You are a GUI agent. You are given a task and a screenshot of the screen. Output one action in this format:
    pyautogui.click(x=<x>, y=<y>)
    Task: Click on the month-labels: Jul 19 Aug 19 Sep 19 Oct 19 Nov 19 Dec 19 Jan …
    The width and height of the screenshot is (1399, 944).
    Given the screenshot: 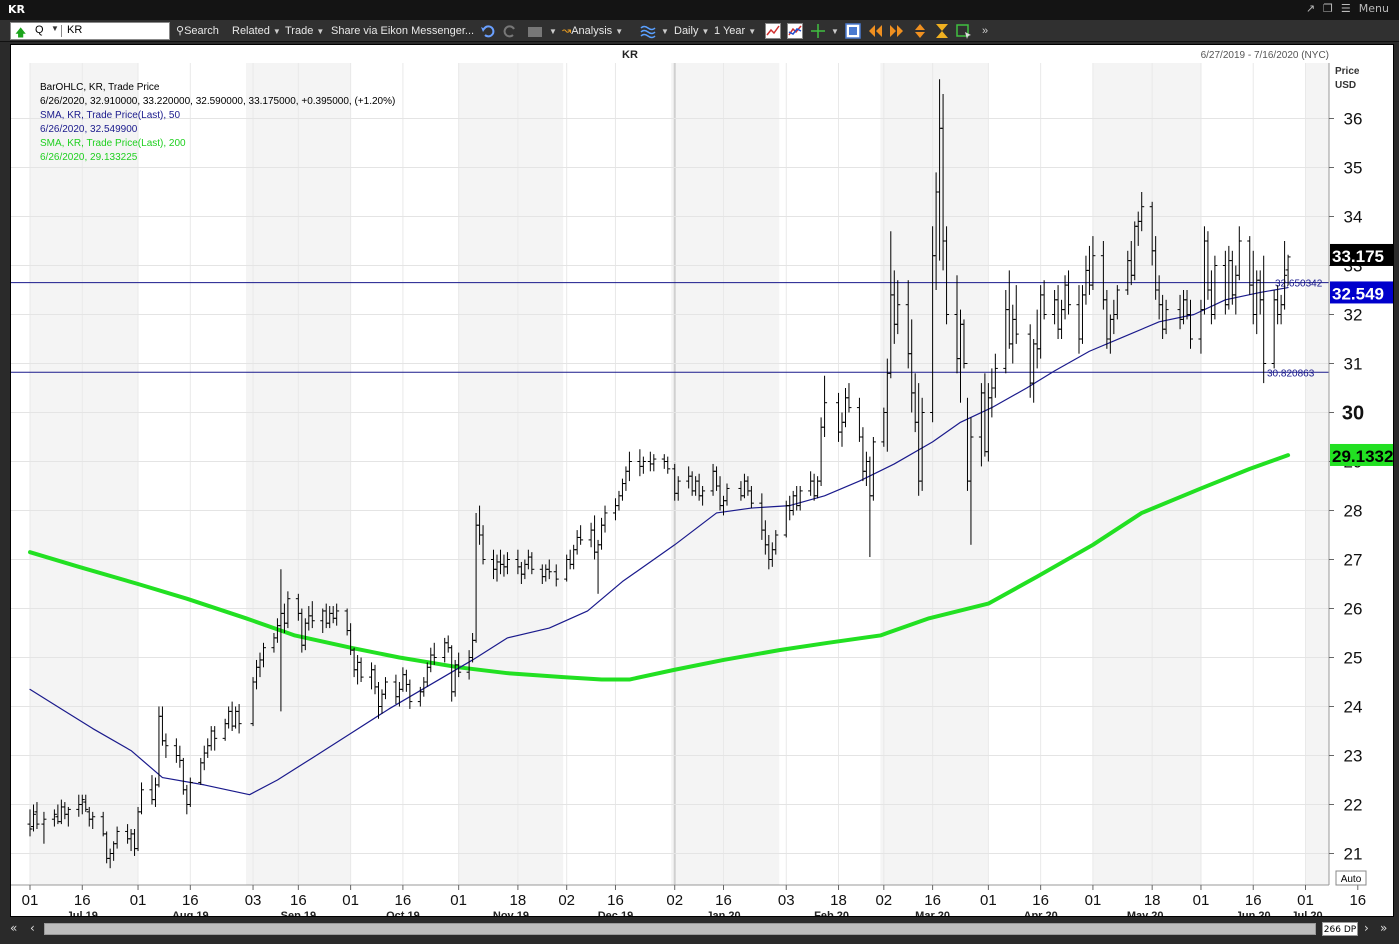 What is the action you would take?
    pyautogui.click(x=695, y=913)
    